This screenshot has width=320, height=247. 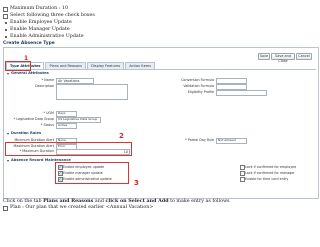 I want to click on description-label: Description, so click(x=44, y=86).